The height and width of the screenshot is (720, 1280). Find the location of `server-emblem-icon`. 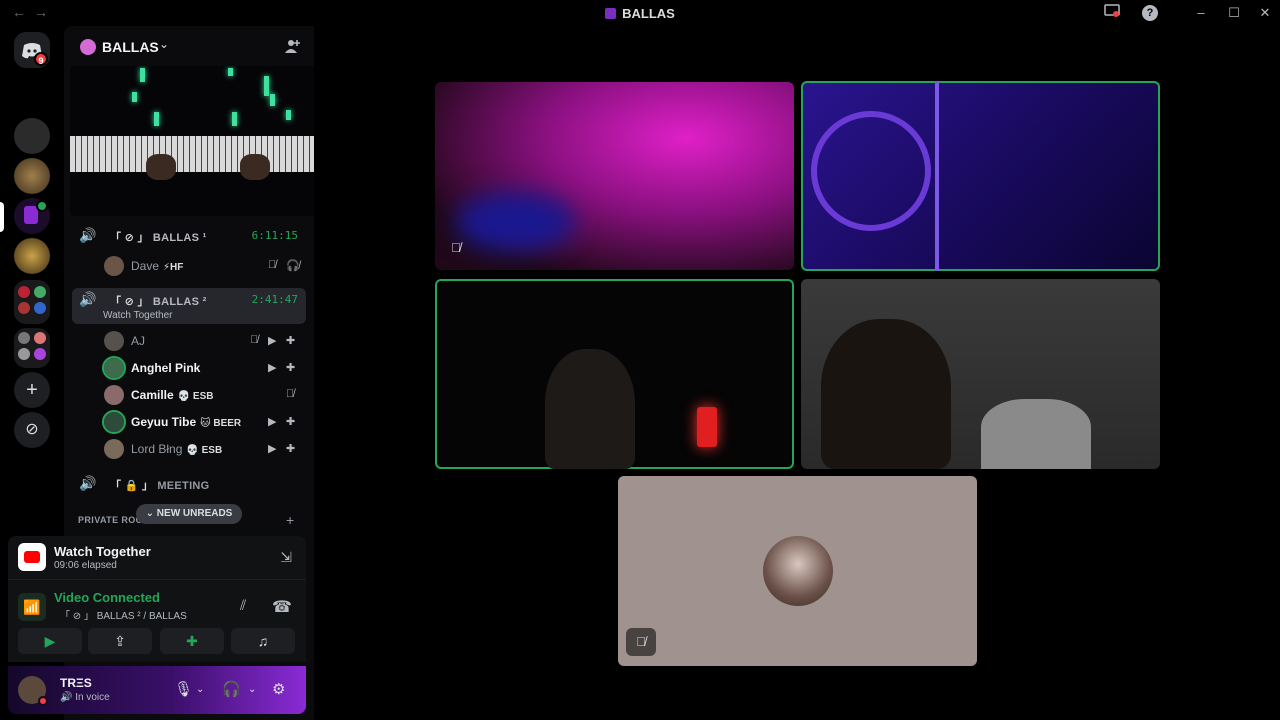

server-emblem-icon is located at coordinates (88, 47).